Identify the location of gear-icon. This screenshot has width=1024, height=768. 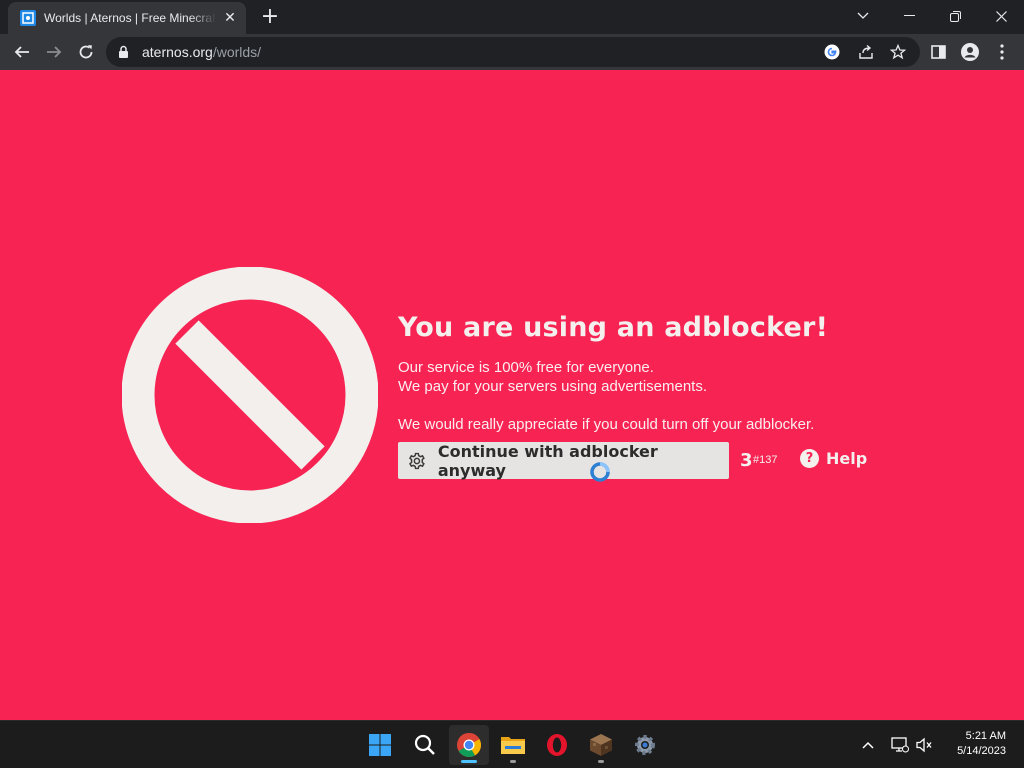
(417, 460).